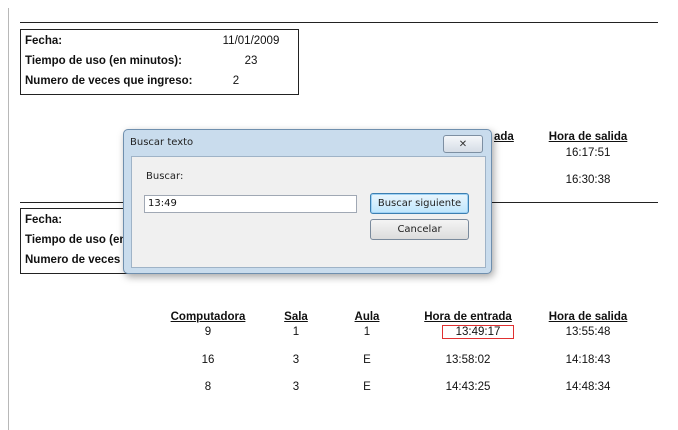  What do you see at coordinates (478, 332) in the screenshot?
I see `search-match-highlight: 13:49:17` at bounding box center [478, 332].